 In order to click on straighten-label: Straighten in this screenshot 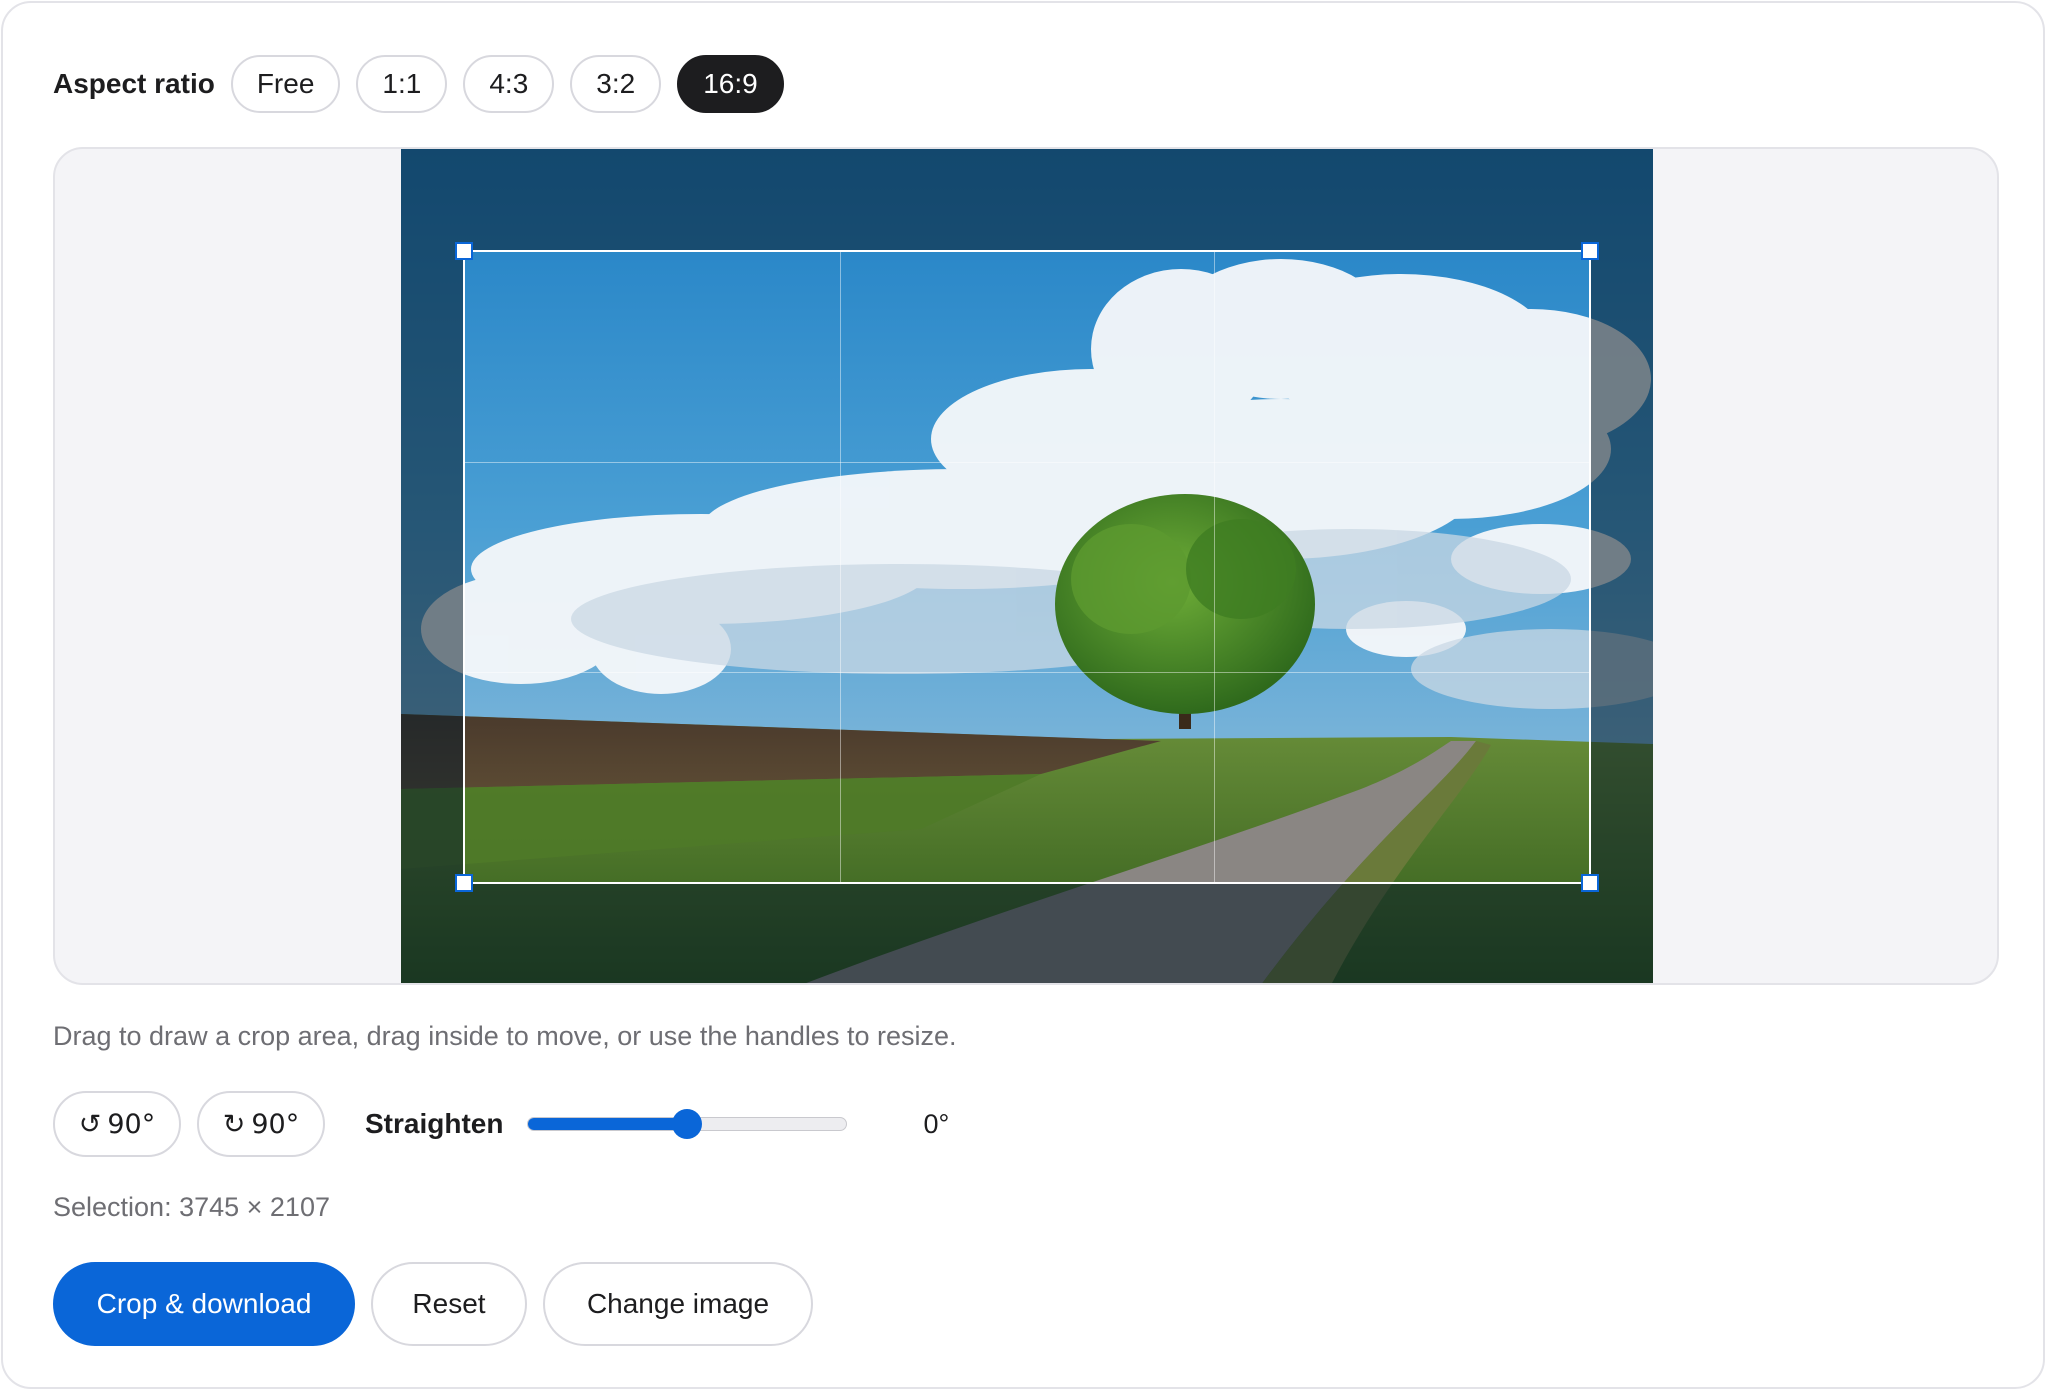, I will do `click(434, 1123)`.